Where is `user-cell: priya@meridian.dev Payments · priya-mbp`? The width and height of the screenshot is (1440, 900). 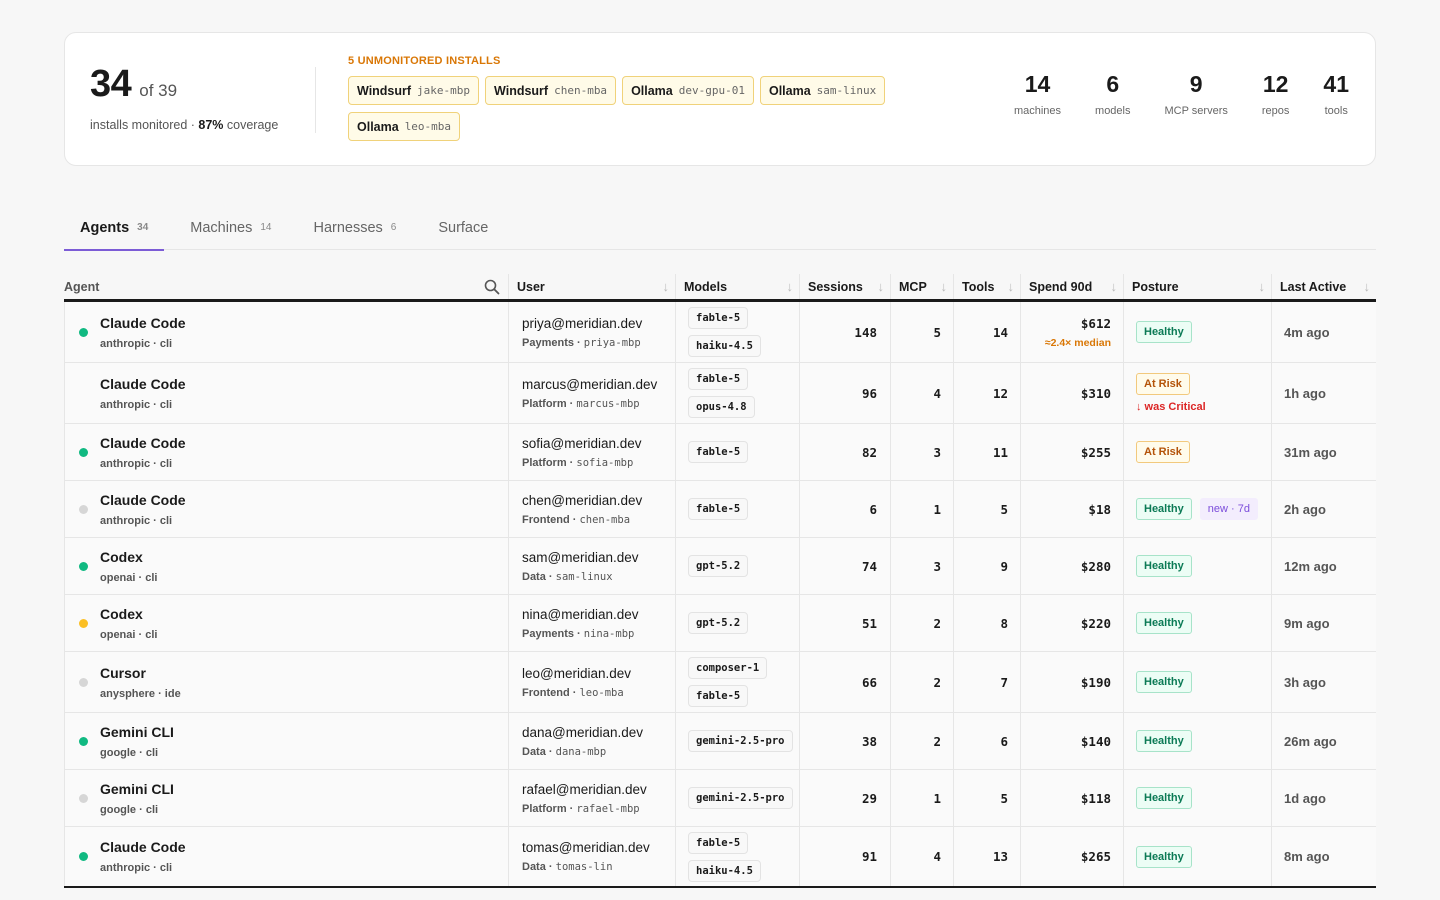 user-cell: priya@meridian.dev Payments · priya-mbp is located at coordinates (591, 332).